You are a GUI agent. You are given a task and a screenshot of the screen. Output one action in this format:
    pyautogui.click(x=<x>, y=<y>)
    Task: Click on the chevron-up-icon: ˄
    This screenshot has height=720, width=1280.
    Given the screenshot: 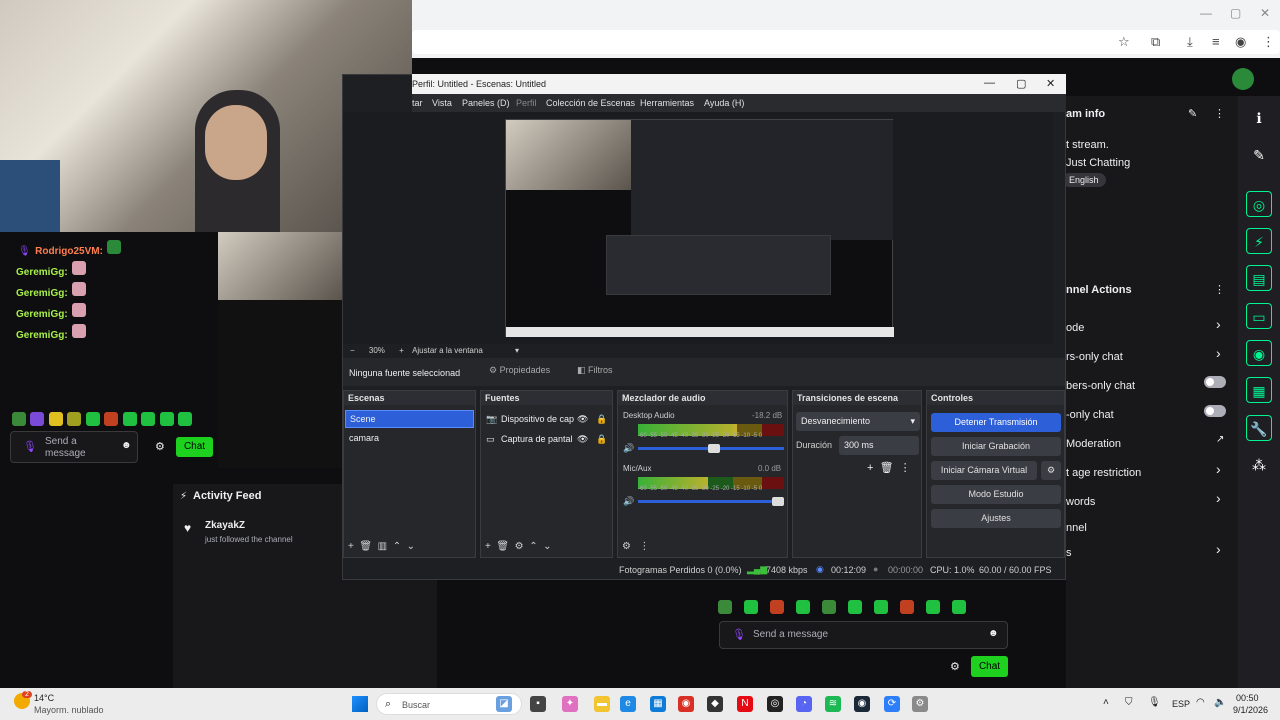 What is the action you would take?
    pyautogui.click(x=1106, y=702)
    